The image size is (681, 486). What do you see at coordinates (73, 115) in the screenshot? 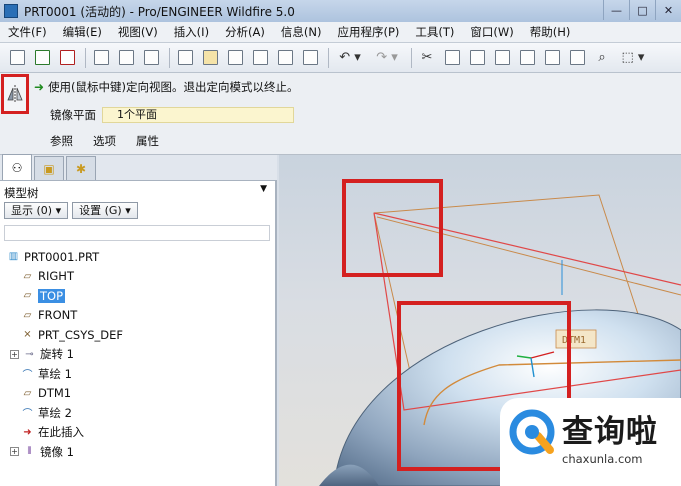
I see `mirror-plane-label: 镜像平面` at bounding box center [73, 115].